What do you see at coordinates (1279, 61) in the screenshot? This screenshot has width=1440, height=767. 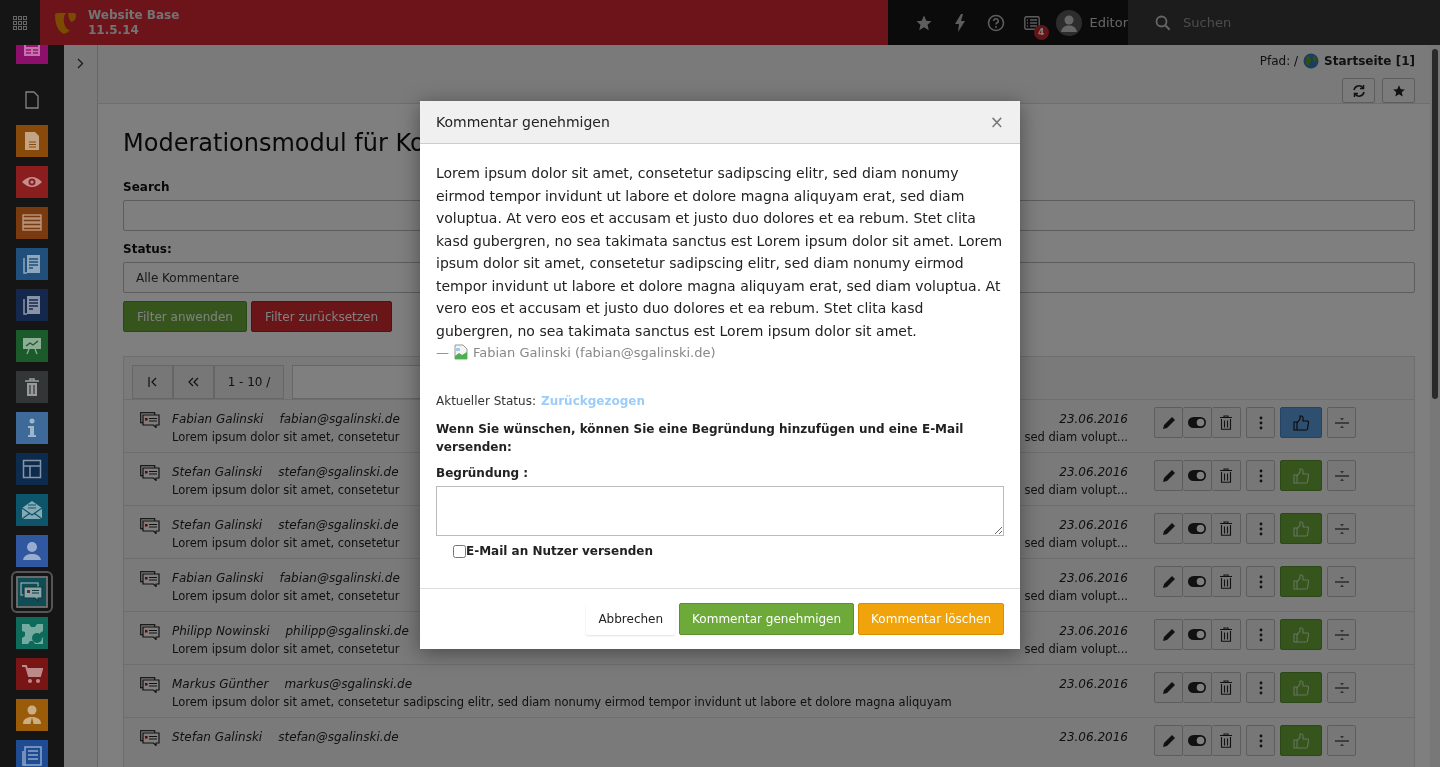 I see `path-label: Pfad: /` at bounding box center [1279, 61].